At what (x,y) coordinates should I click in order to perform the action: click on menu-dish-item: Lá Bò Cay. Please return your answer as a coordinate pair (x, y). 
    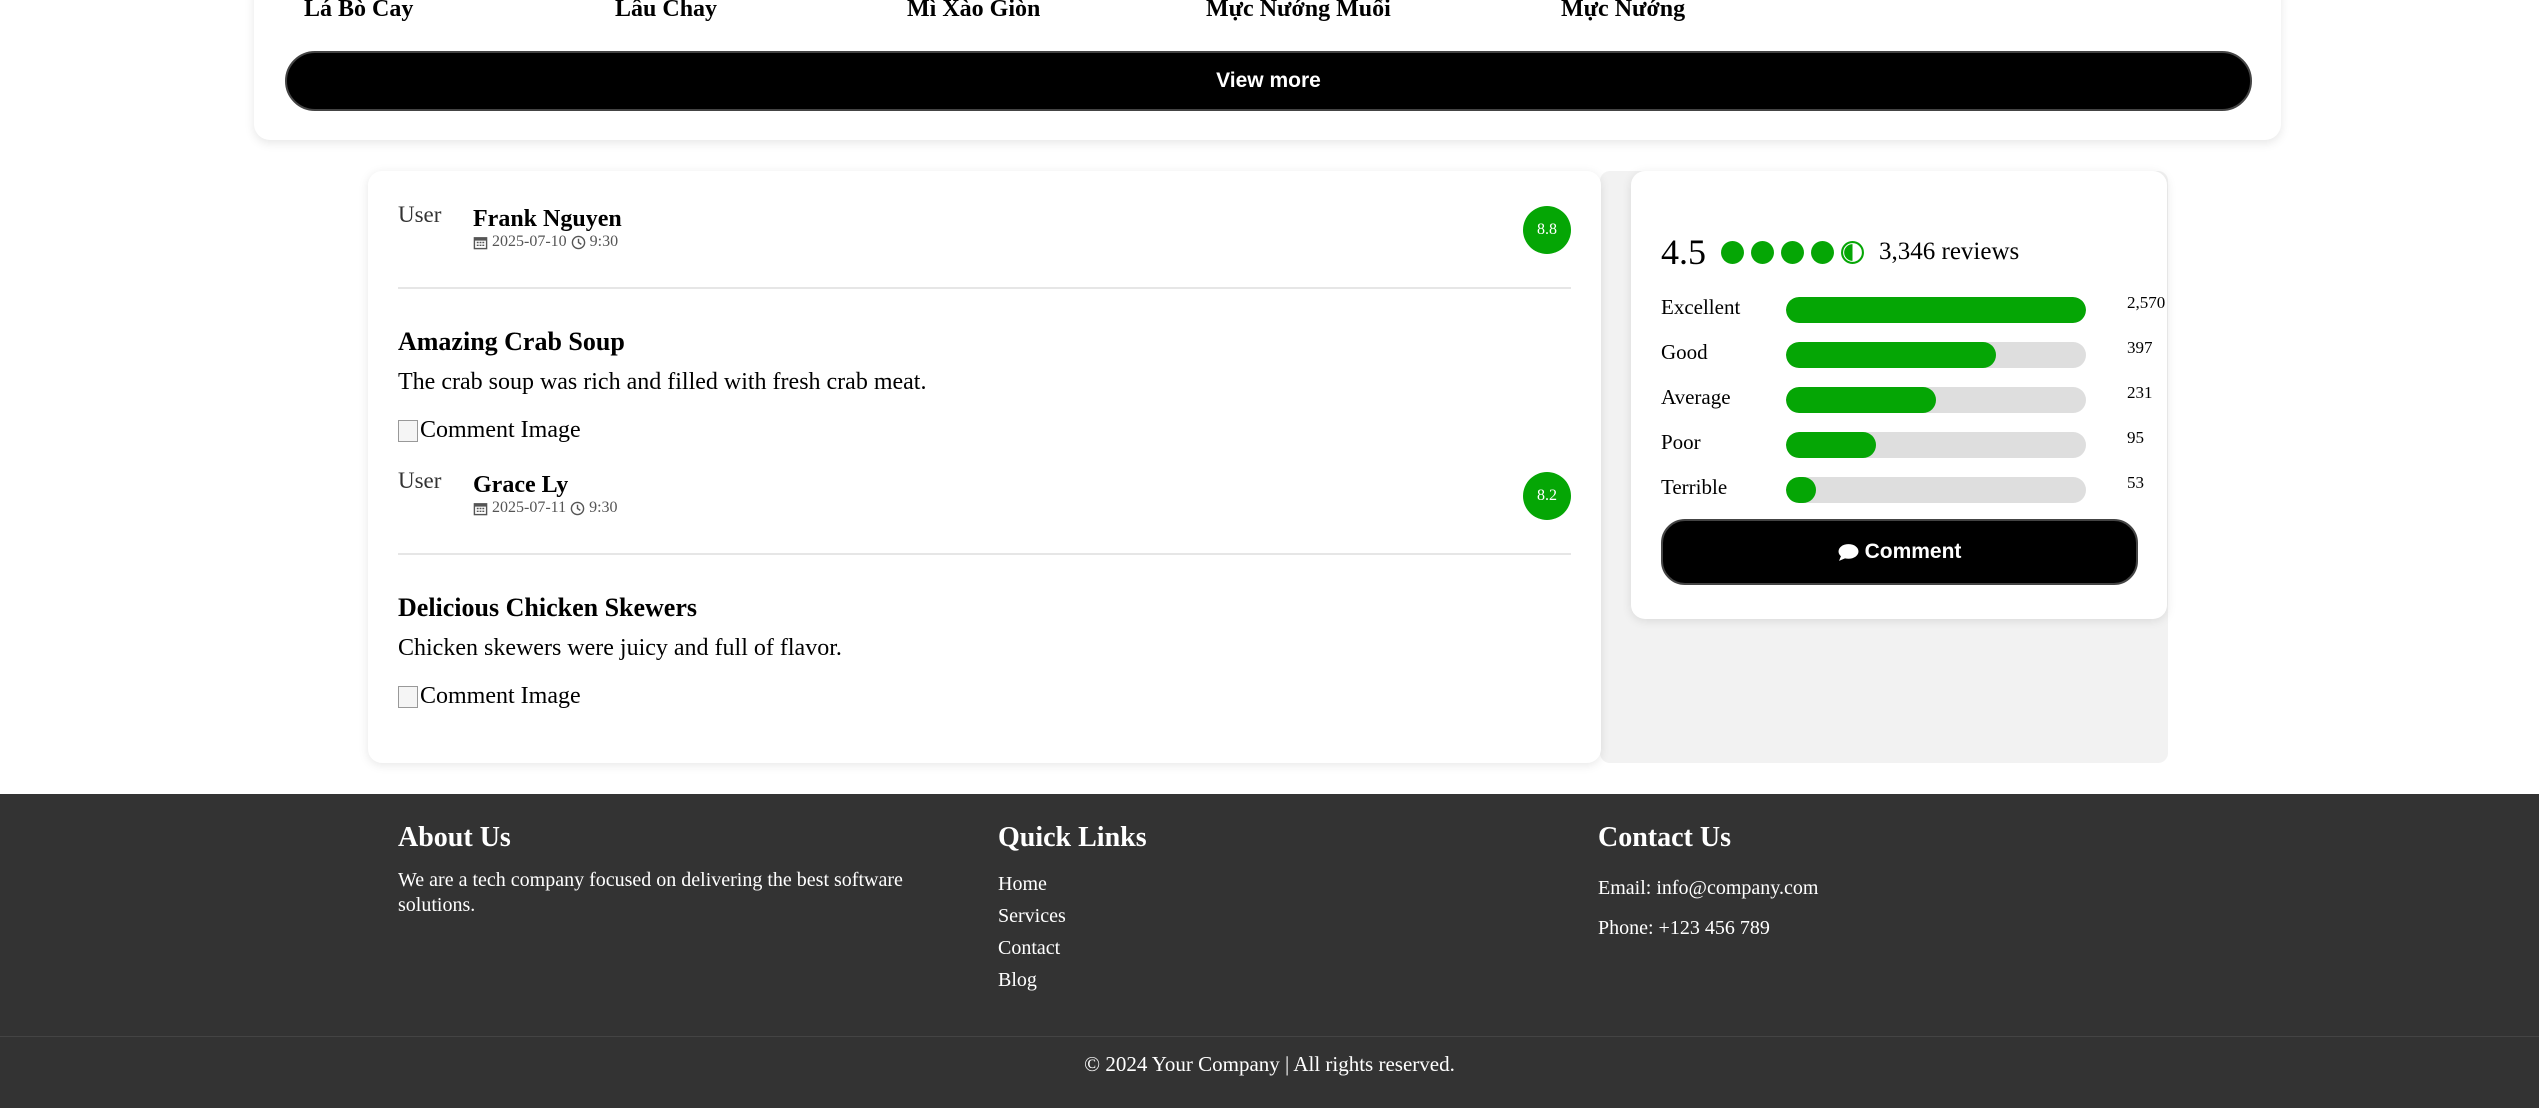
    Looking at the image, I should click on (358, 11).